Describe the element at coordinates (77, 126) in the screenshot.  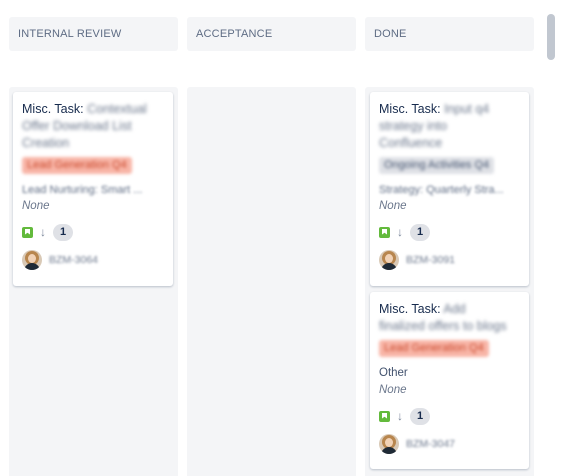
I see `card-summary: Offer Download List` at that location.